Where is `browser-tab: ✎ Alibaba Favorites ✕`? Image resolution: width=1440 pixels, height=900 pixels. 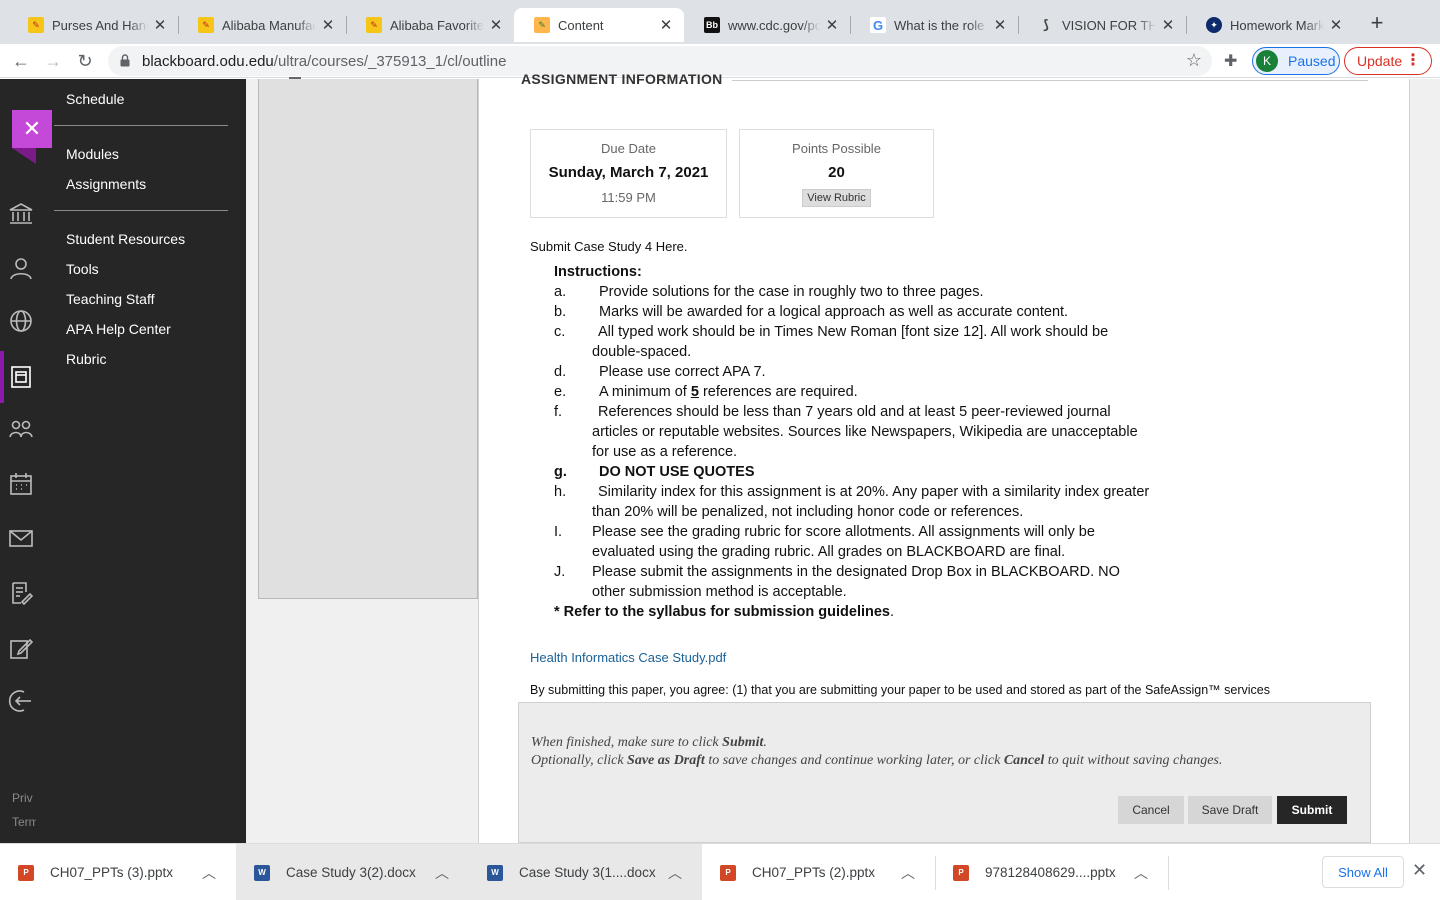
browser-tab: ✎ Alibaba Favorites ✕ is located at coordinates (430, 25).